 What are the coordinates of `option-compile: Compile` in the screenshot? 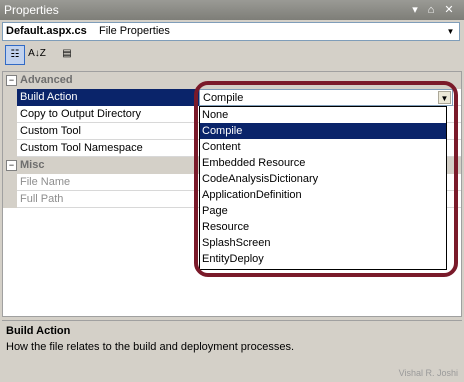 It's located at (323, 131).